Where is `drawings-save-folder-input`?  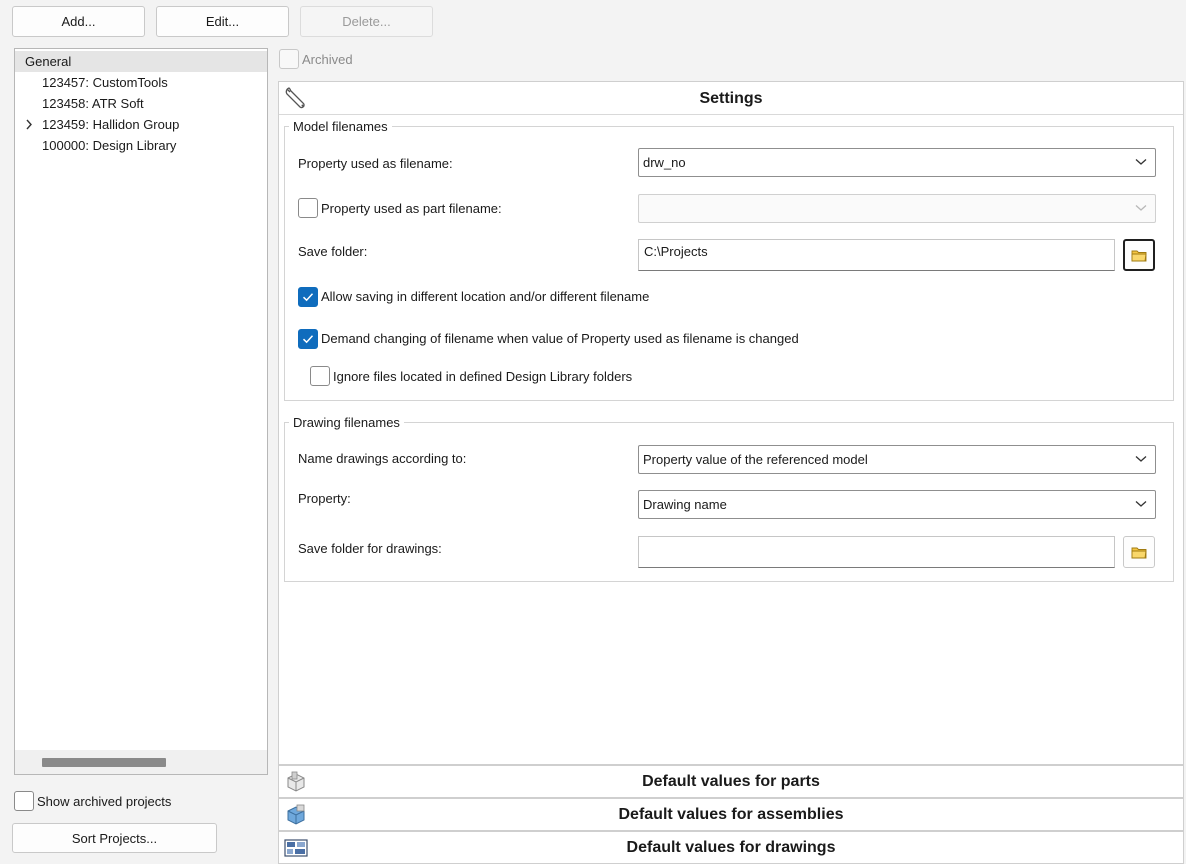
drawings-save-folder-input is located at coordinates (876, 552).